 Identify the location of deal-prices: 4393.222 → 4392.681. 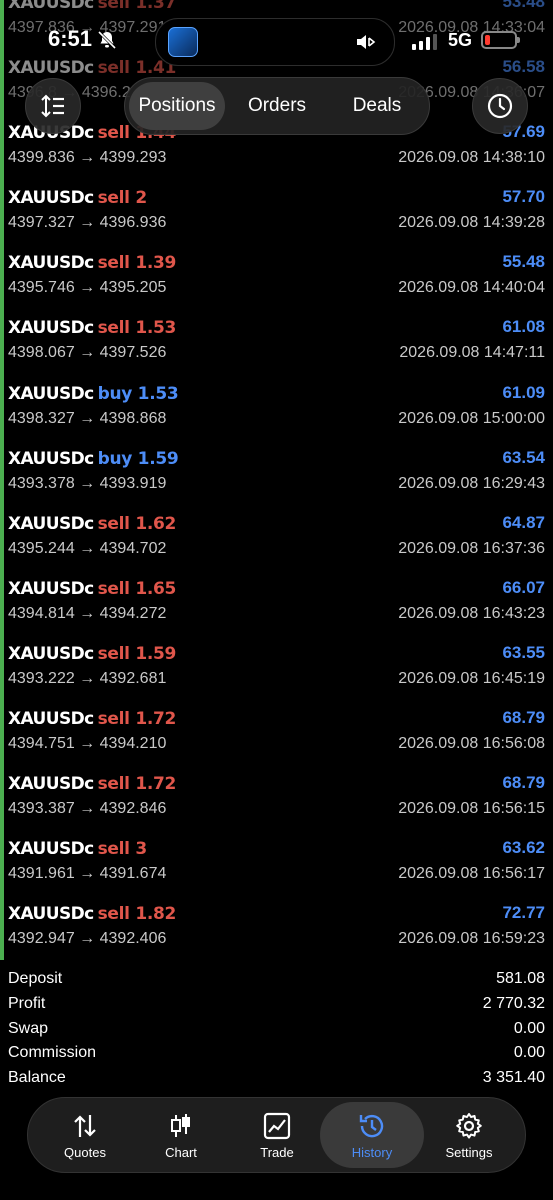
(87, 678).